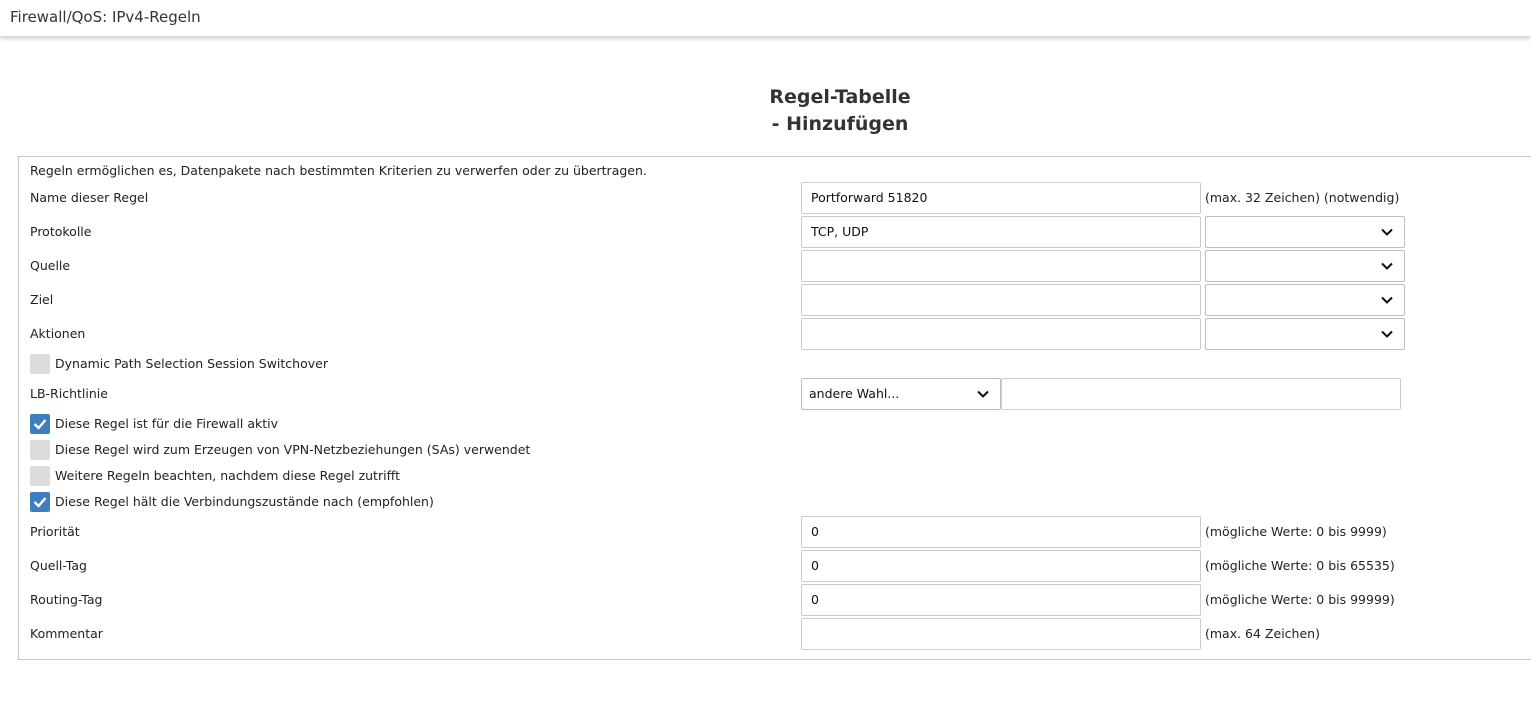  What do you see at coordinates (840, 111) in the screenshot?
I see `page-title: Regel-Tabelle - Hinzufügen` at bounding box center [840, 111].